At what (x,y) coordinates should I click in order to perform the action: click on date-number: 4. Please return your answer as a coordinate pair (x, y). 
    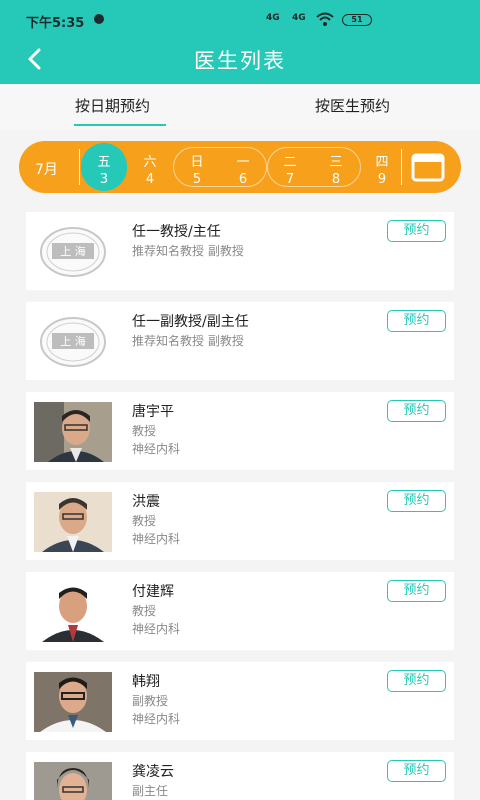
    Looking at the image, I should click on (150, 179).